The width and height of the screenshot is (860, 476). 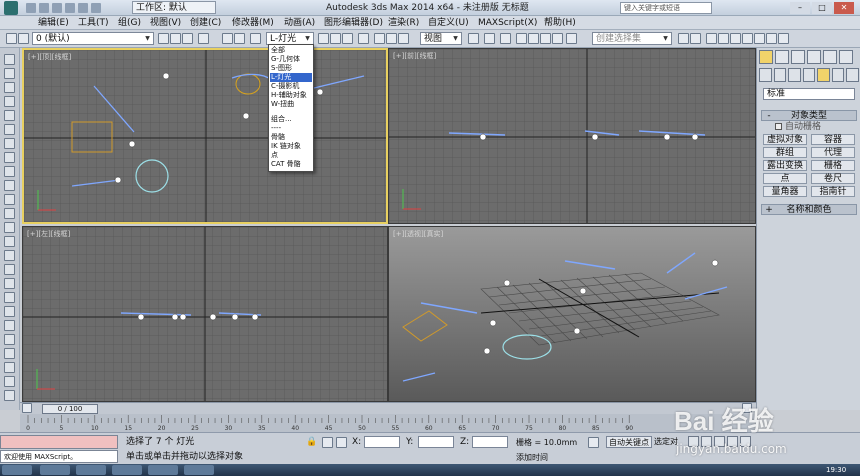 I want to click on menu-customize: 自定义(U), so click(x=448, y=23).